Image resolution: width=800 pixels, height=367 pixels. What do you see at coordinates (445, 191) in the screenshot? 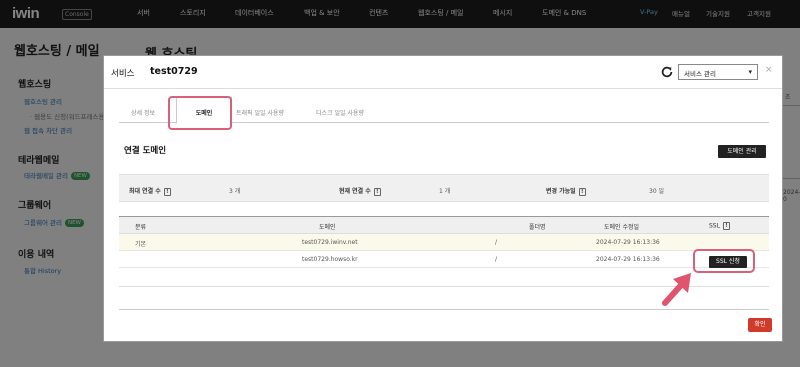
I see `stat-current-value: 1 개` at bounding box center [445, 191].